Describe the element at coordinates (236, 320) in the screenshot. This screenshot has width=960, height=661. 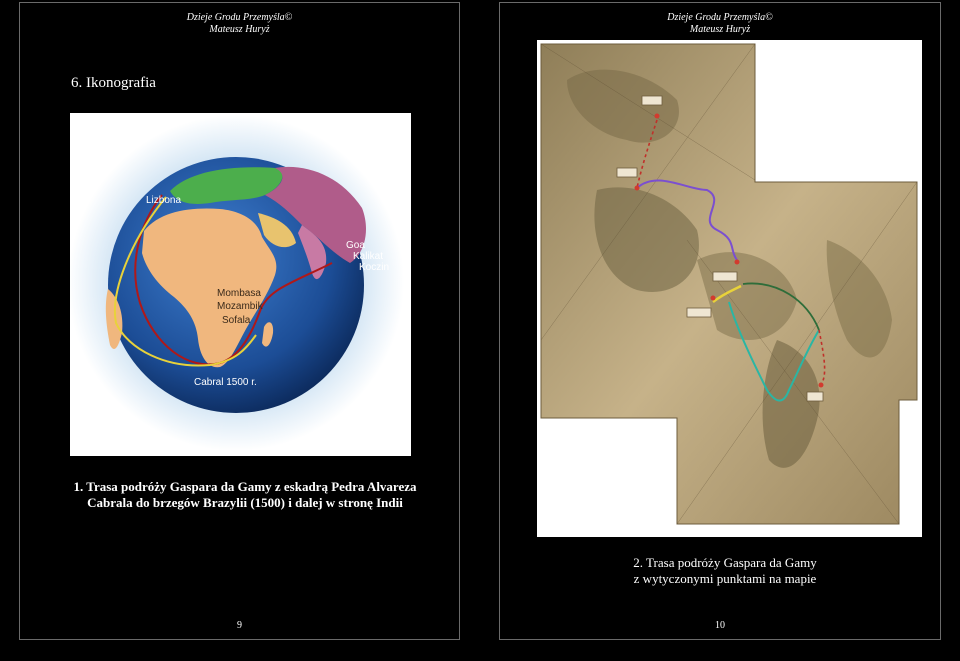
I see `label-sofala: Sofala` at that location.